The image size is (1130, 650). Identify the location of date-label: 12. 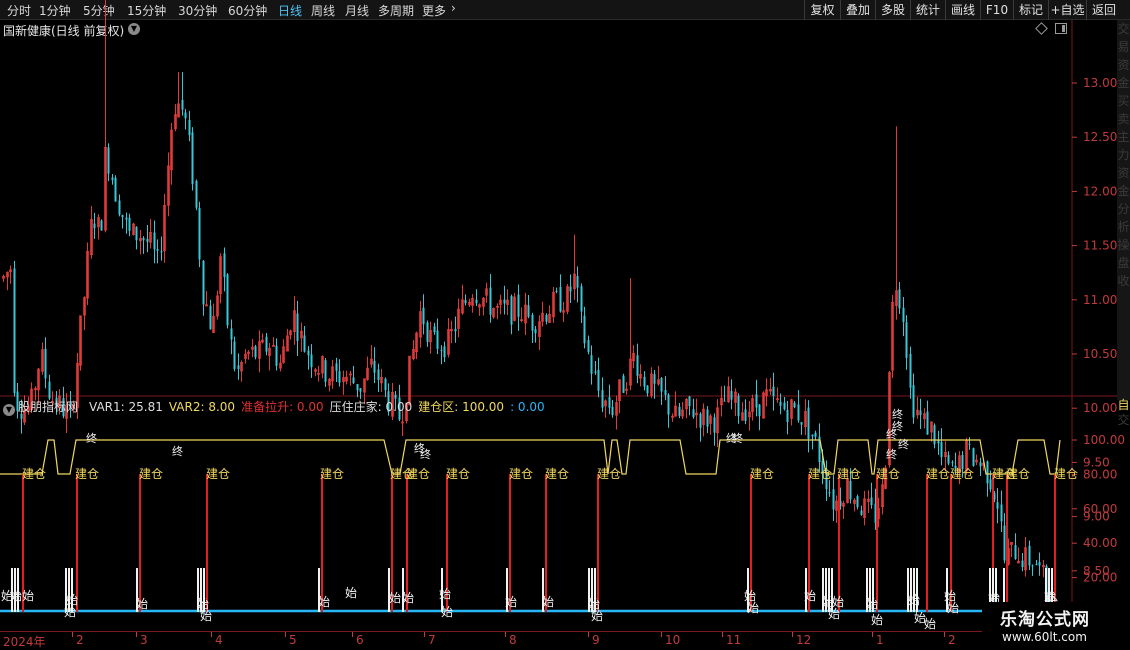
(804, 640).